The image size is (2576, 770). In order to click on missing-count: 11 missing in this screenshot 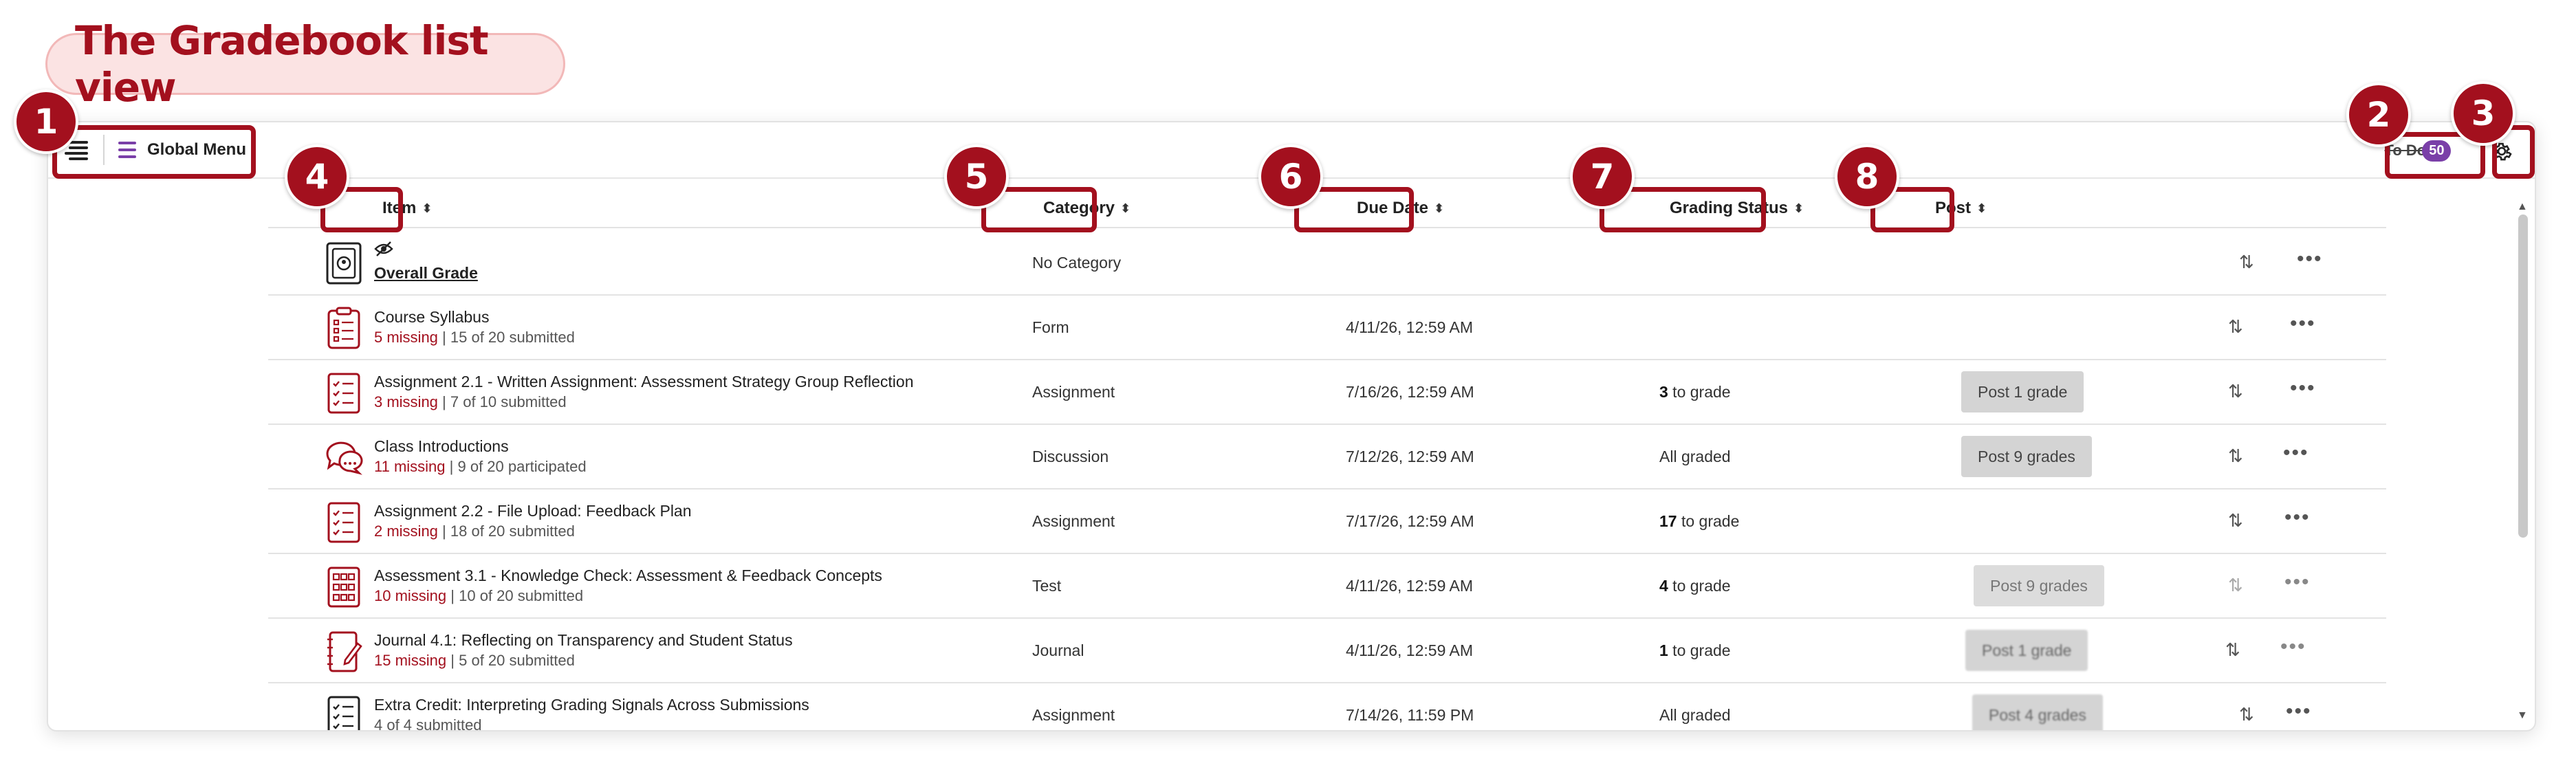, I will do `click(410, 467)`.